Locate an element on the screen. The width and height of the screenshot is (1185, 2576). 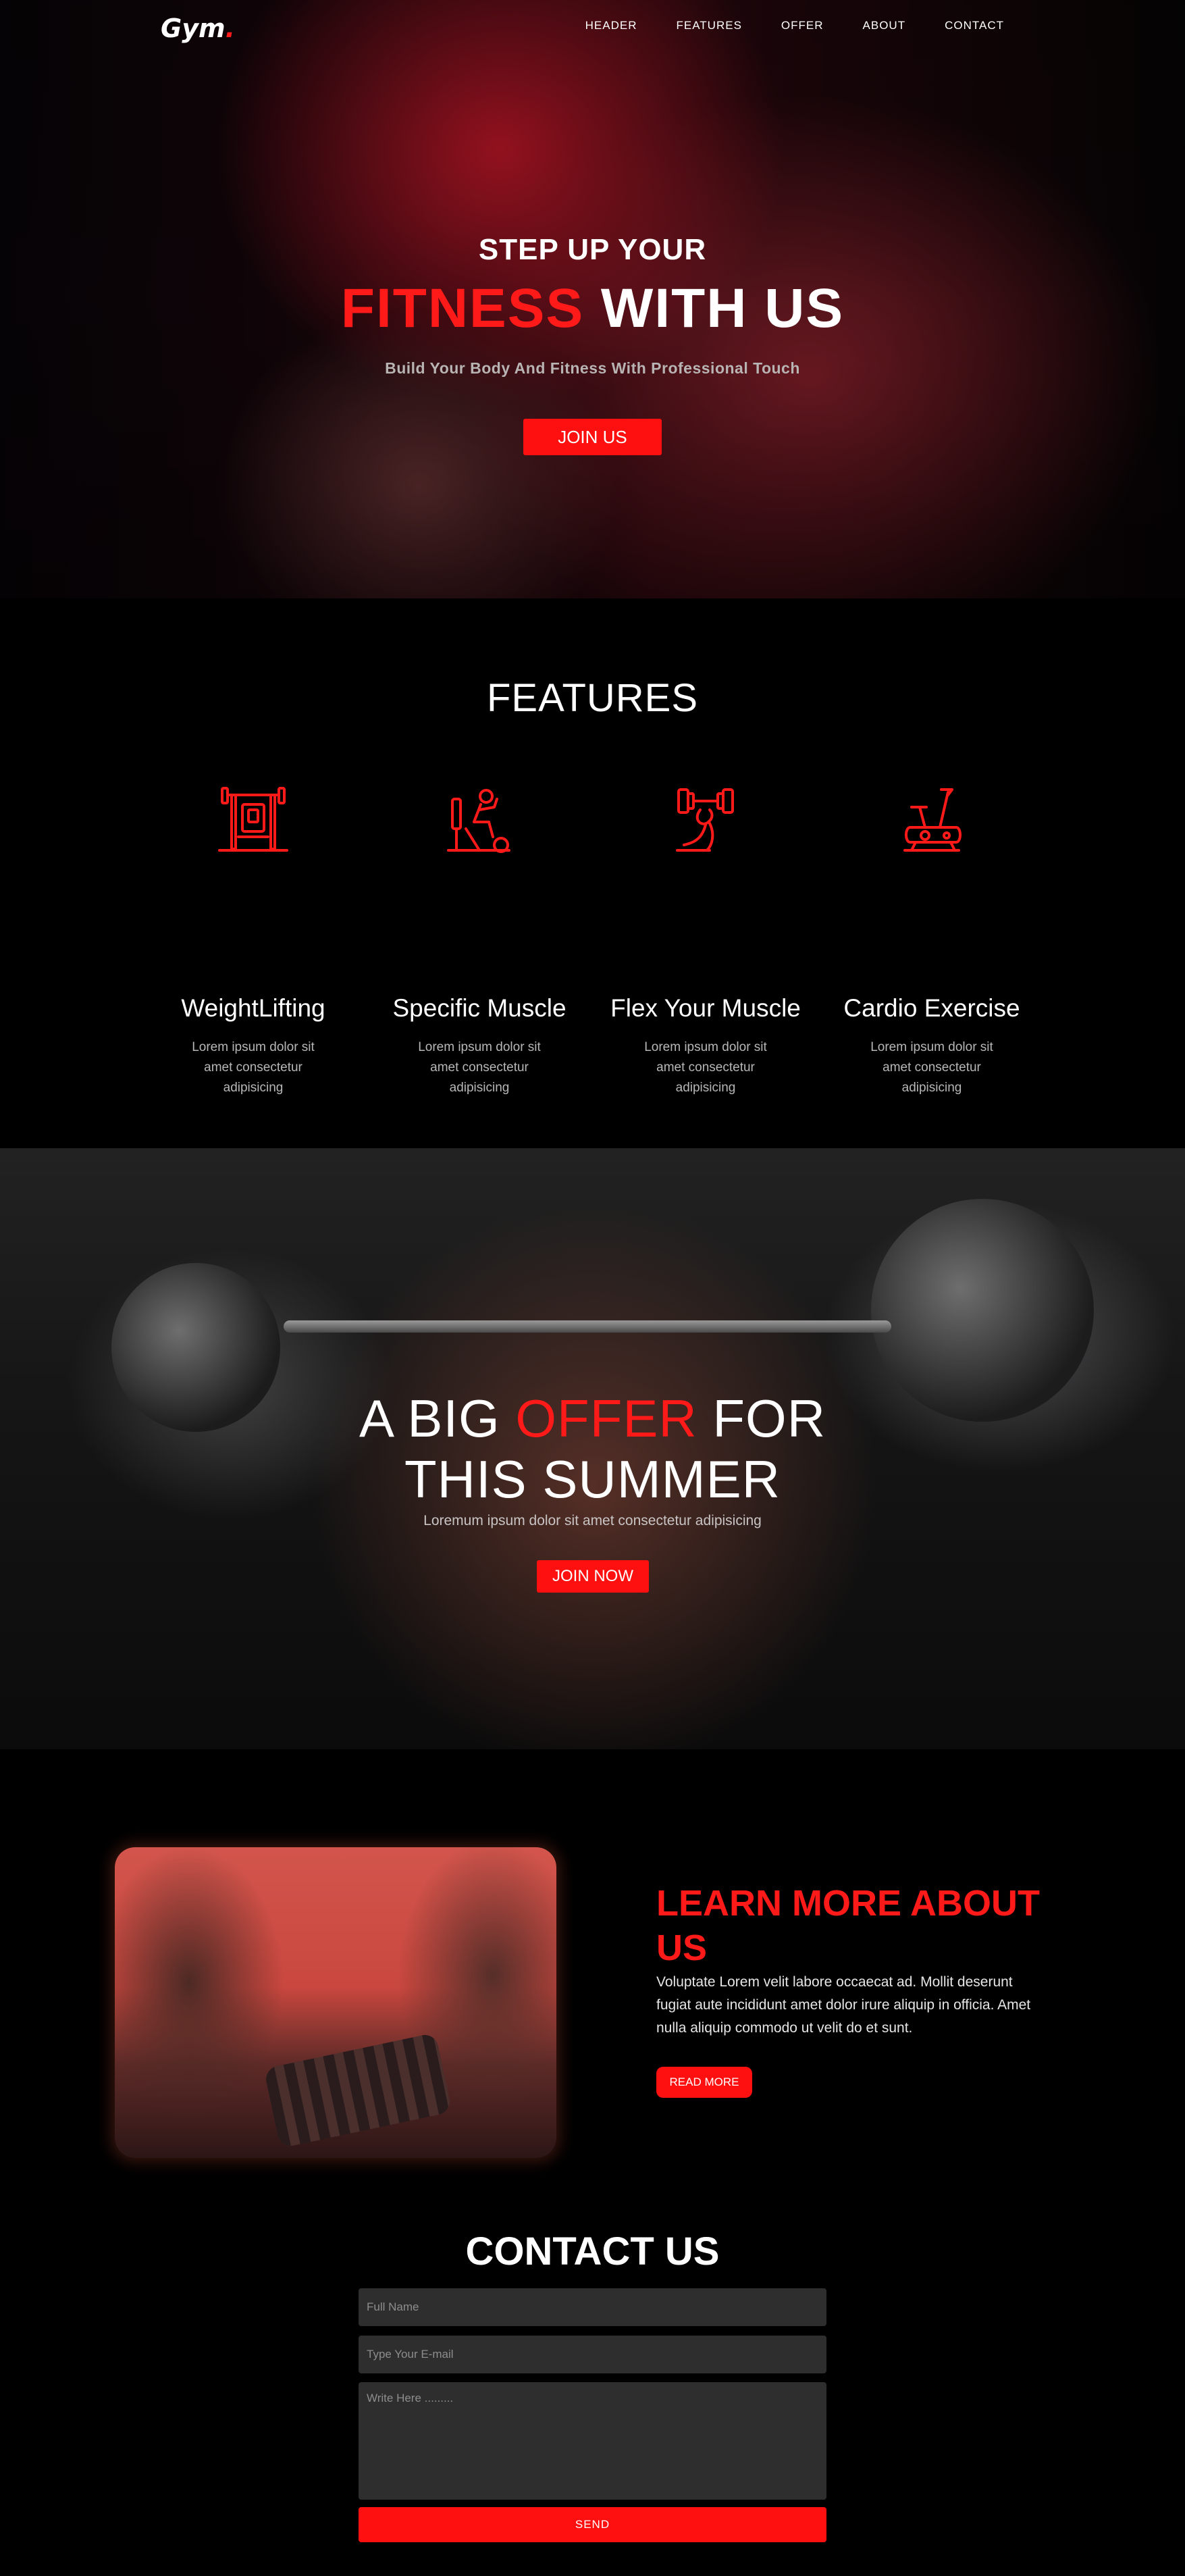
logo: Gym. is located at coordinates (198, 28).